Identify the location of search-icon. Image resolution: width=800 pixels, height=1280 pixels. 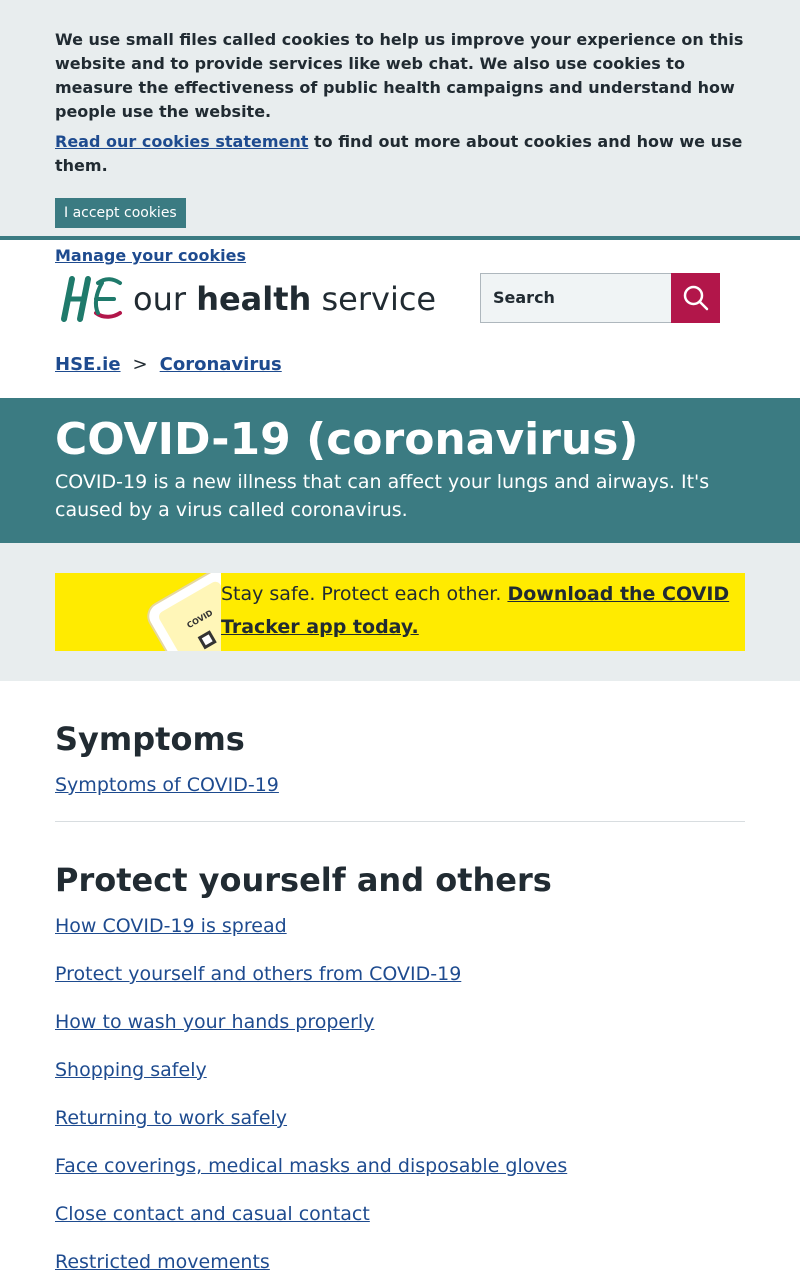
(695, 298).